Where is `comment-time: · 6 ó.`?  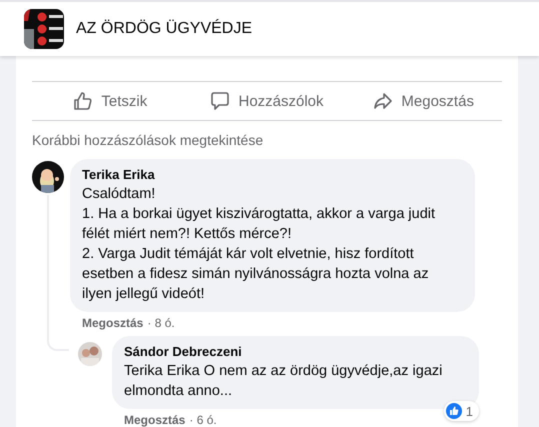
comment-time: · 6 ó. is located at coordinates (203, 420).